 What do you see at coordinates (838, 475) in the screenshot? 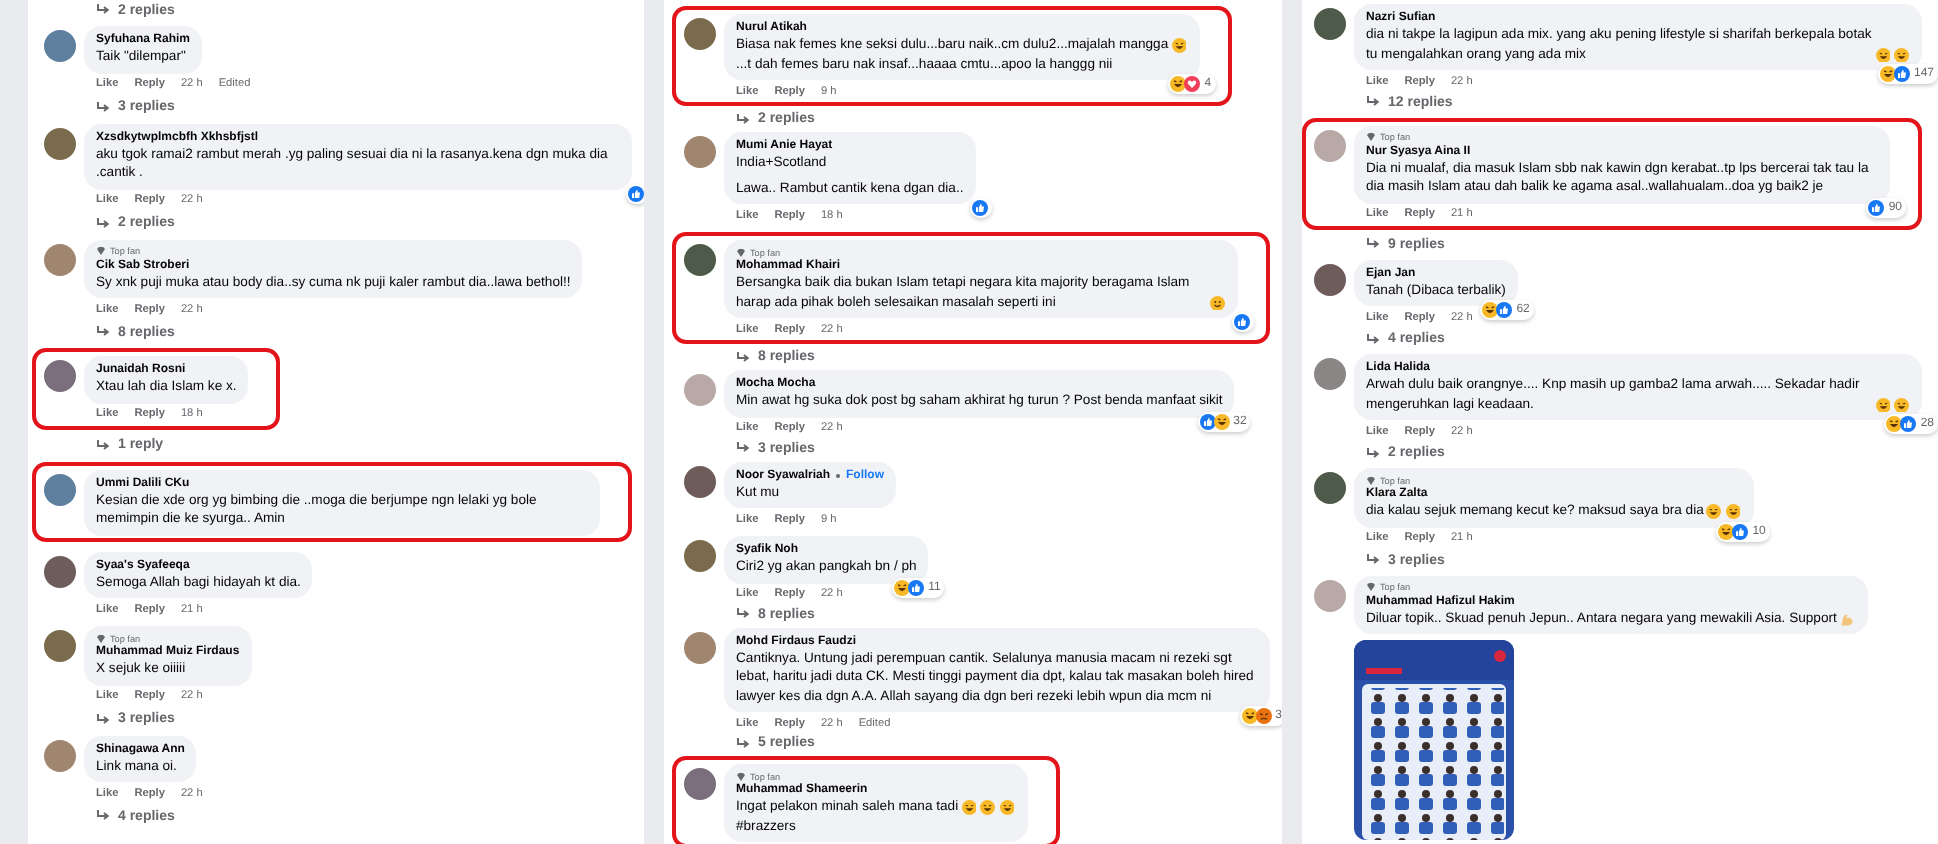
I see `separator-dot-icon` at bounding box center [838, 475].